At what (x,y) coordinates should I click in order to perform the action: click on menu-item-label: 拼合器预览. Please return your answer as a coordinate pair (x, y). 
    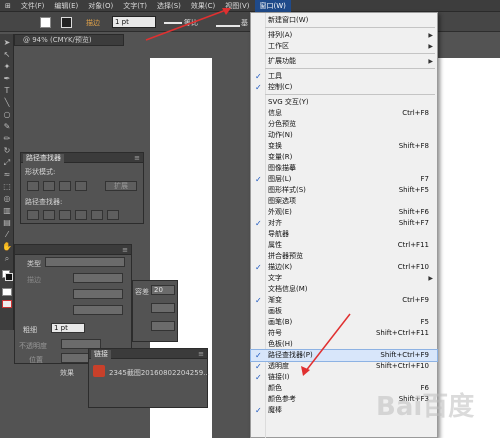
    Looking at the image, I should click on (285, 256).